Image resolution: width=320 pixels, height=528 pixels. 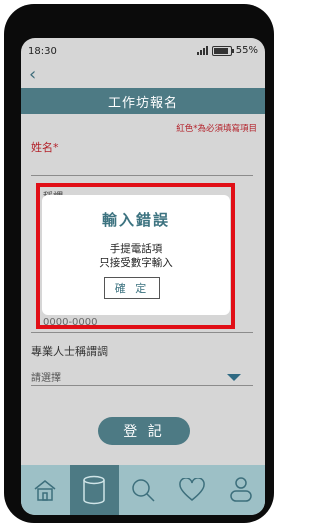 I want to click on bottom-nav, so click(x=143, y=490).